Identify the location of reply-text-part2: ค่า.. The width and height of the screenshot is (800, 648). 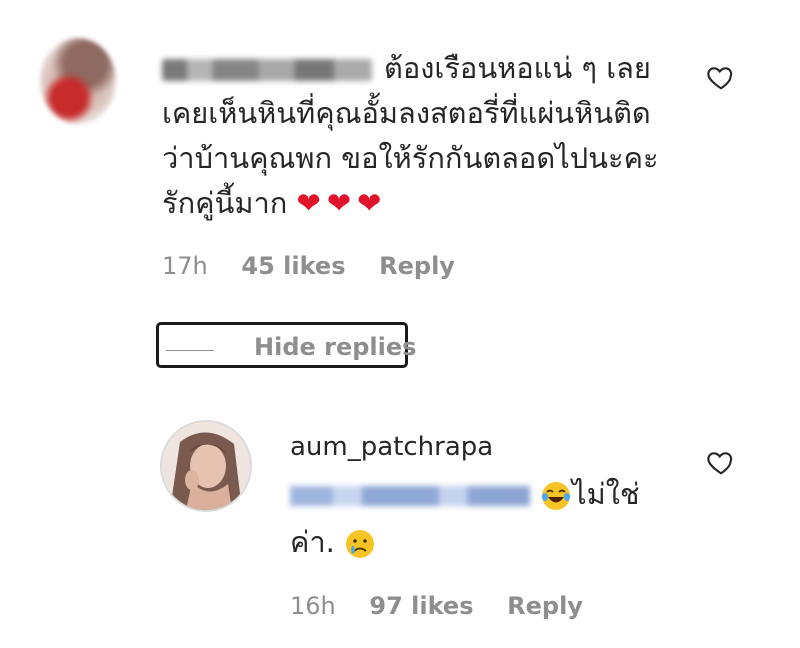
(312, 542).